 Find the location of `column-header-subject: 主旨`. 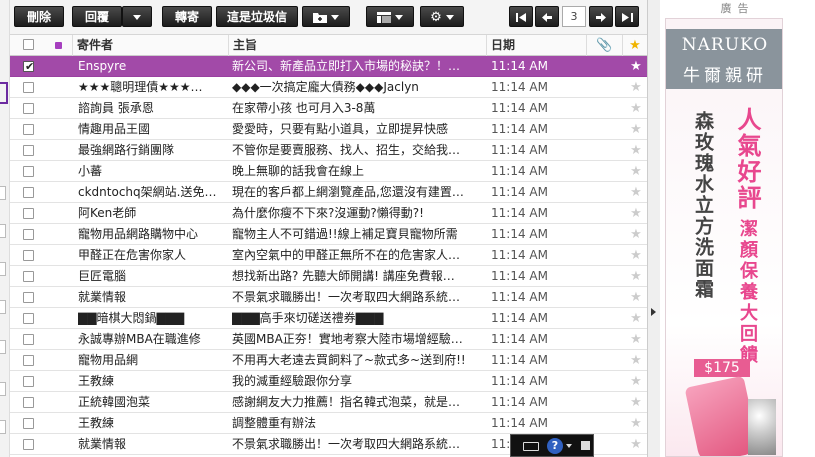

column-header-subject: 主旨 is located at coordinates (357, 45).